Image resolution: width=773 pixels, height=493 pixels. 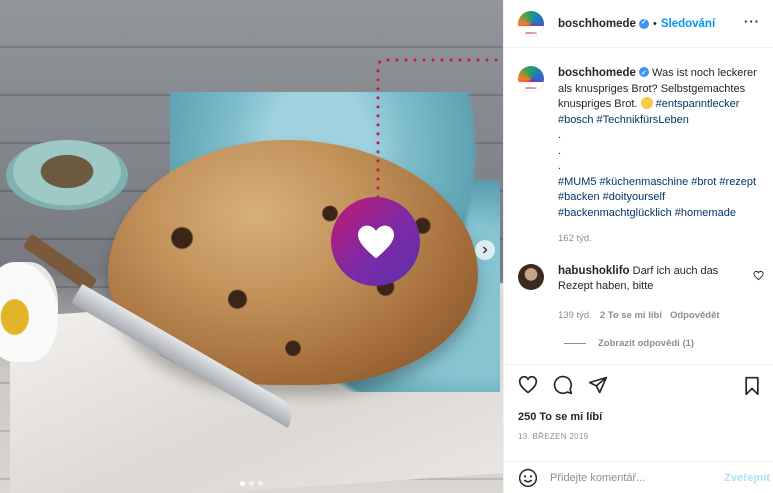 What do you see at coordinates (553, 436) in the screenshot?
I see `post-date: 13. BŘEZEN 2019` at bounding box center [553, 436].